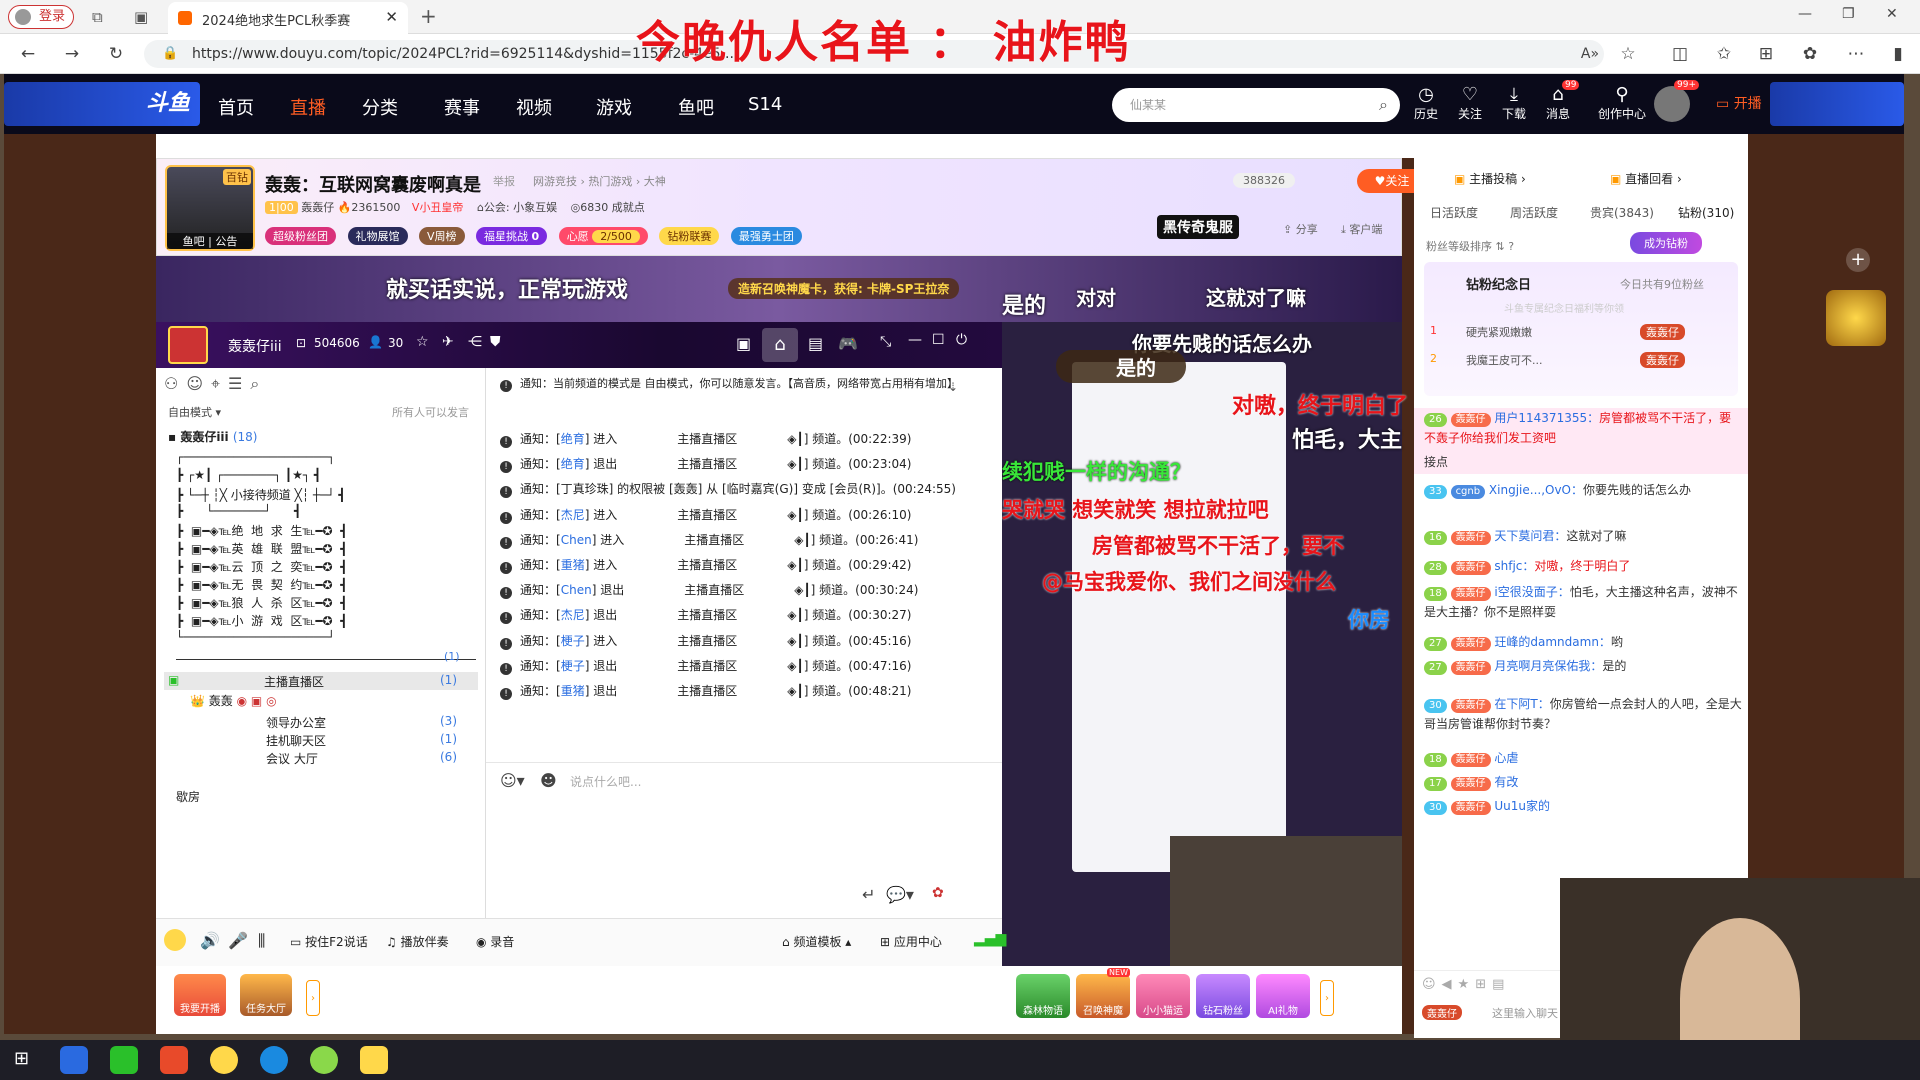  Describe the element at coordinates (238, 511) in the screenshot. I see `tree-item: ┣ └───────┘ ┫` at that location.